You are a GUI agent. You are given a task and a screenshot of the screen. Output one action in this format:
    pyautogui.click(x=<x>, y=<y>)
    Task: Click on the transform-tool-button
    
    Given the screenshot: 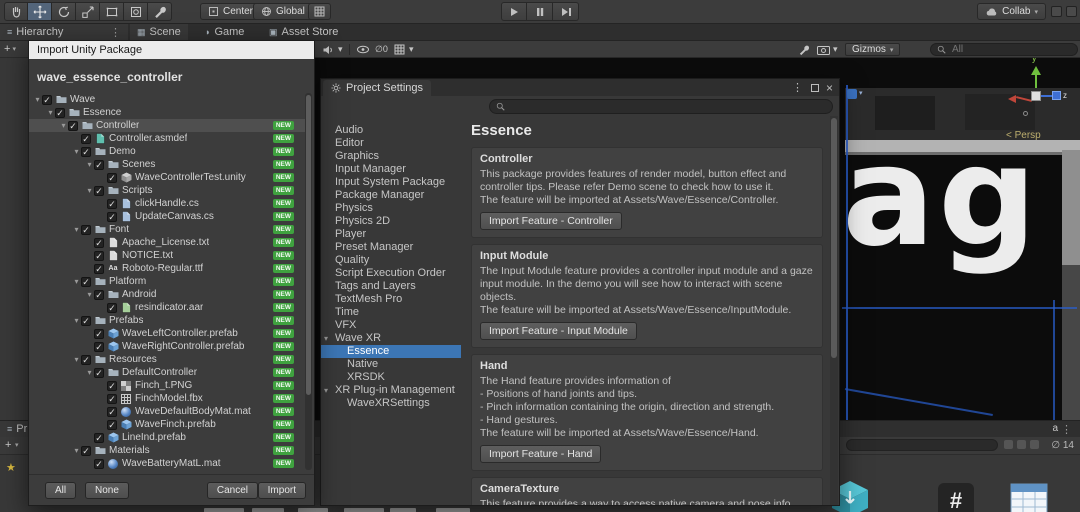 What is the action you would take?
    pyautogui.click(x=136, y=11)
    